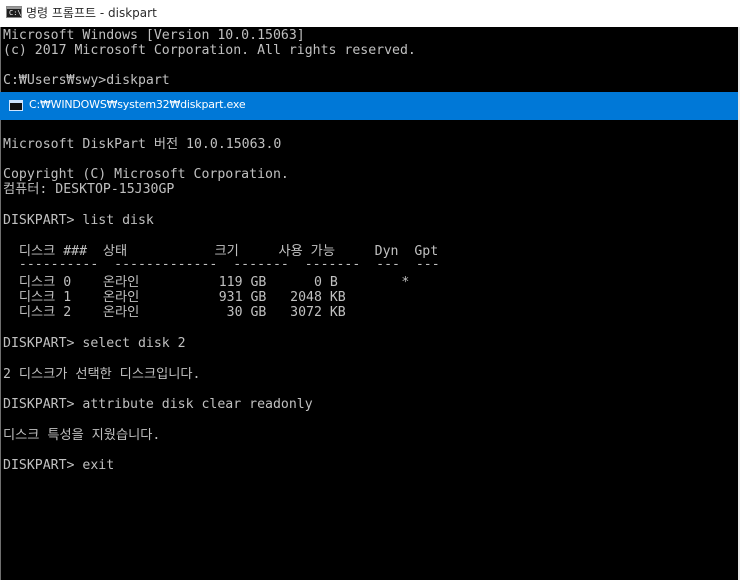 The height and width of the screenshot is (580, 740). Describe the element at coordinates (142, 144) in the screenshot. I see `console-line: Microsoft DiskPart 버전 10.0.15063.0` at that location.